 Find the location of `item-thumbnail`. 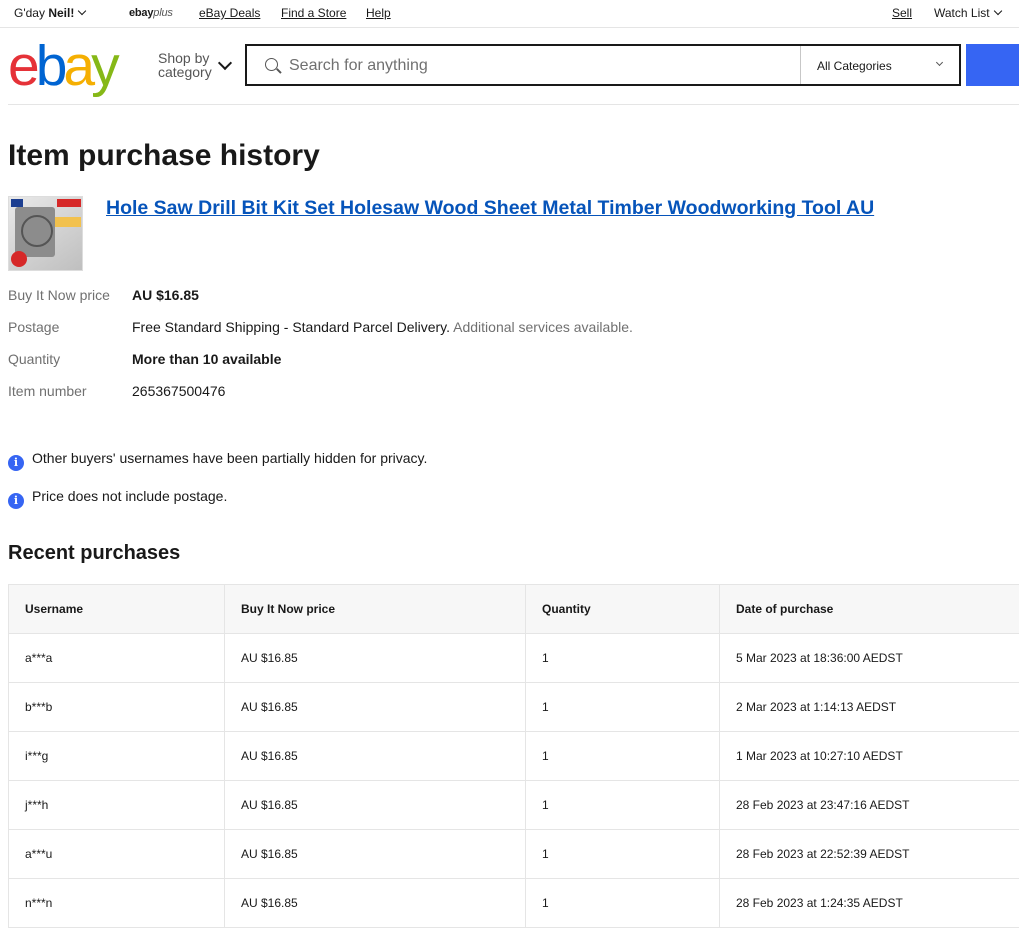

item-thumbnail is located at coordinates (45, 233).